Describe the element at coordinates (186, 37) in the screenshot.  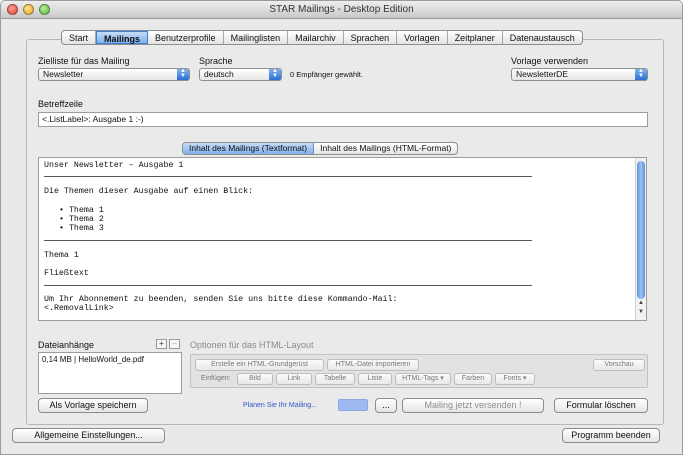
I see `tab-benutzerprofile: Benutzerprofile` at that location.